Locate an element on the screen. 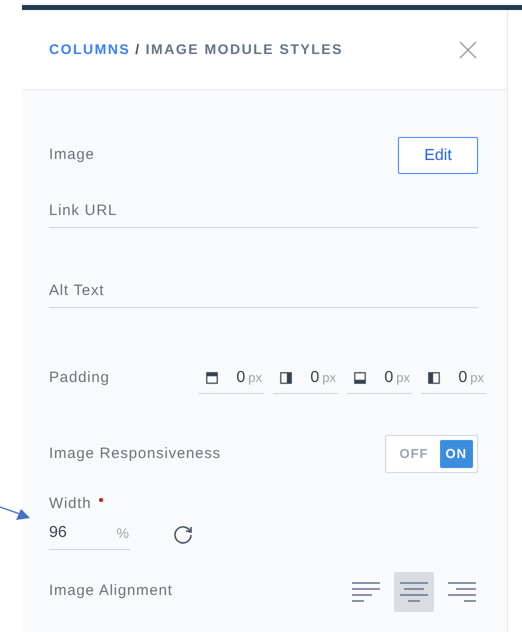 The width and height of the screenshot is (522, 632). breadcrumb-link: COLUMNS is located at coordinates (89, 49).